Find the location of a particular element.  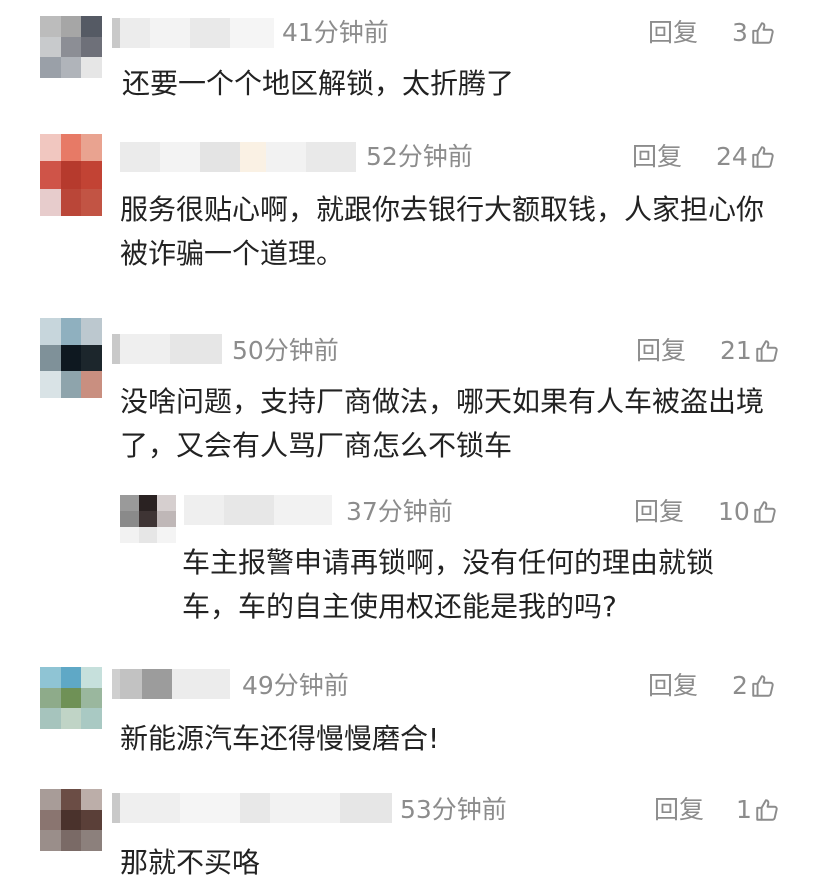

like-count: 10 is located at coordinates (734, 511).